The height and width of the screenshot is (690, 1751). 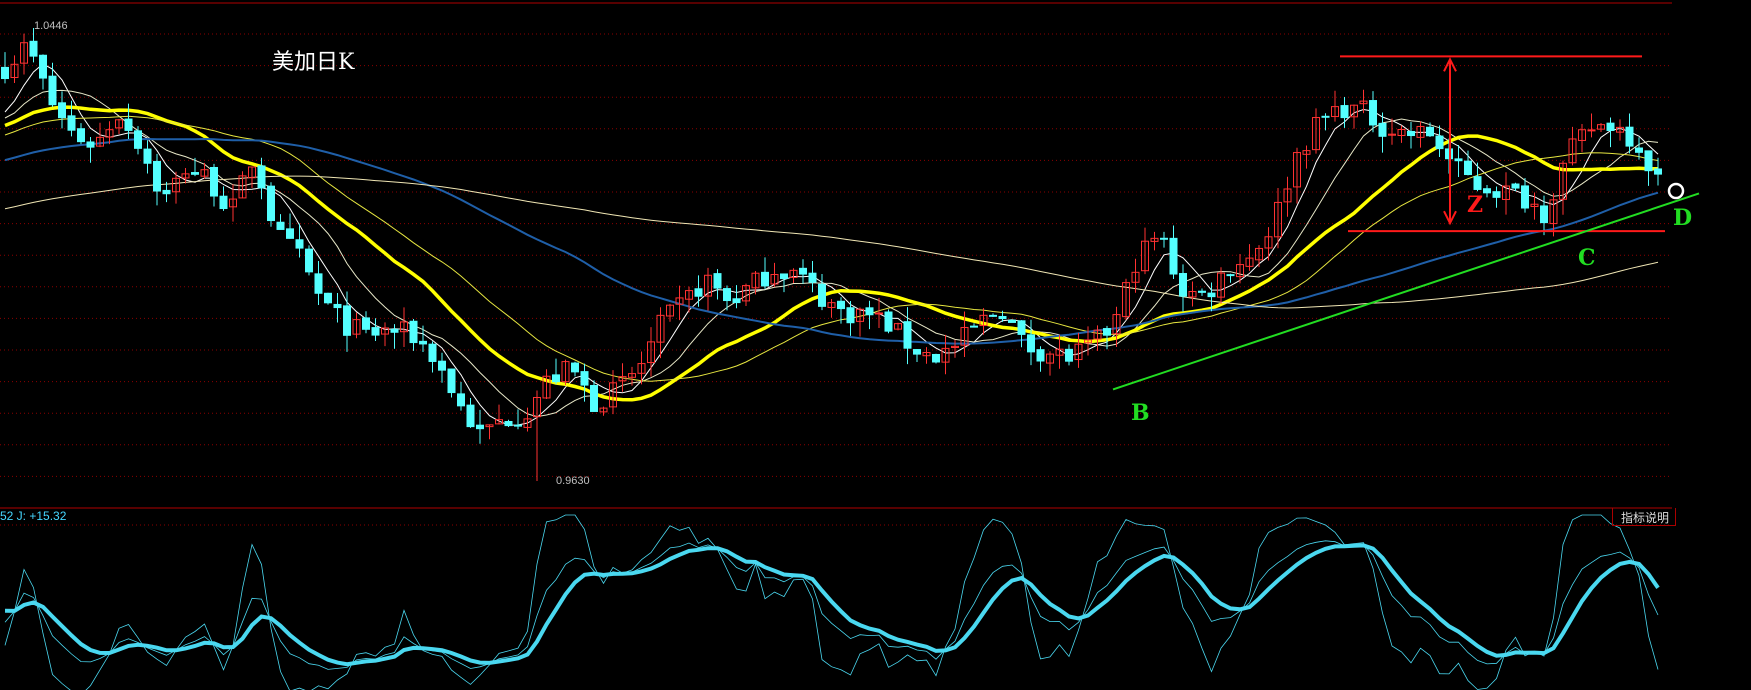 I want to click on min-price-label: 0.9630, so click(x=573, y=481).